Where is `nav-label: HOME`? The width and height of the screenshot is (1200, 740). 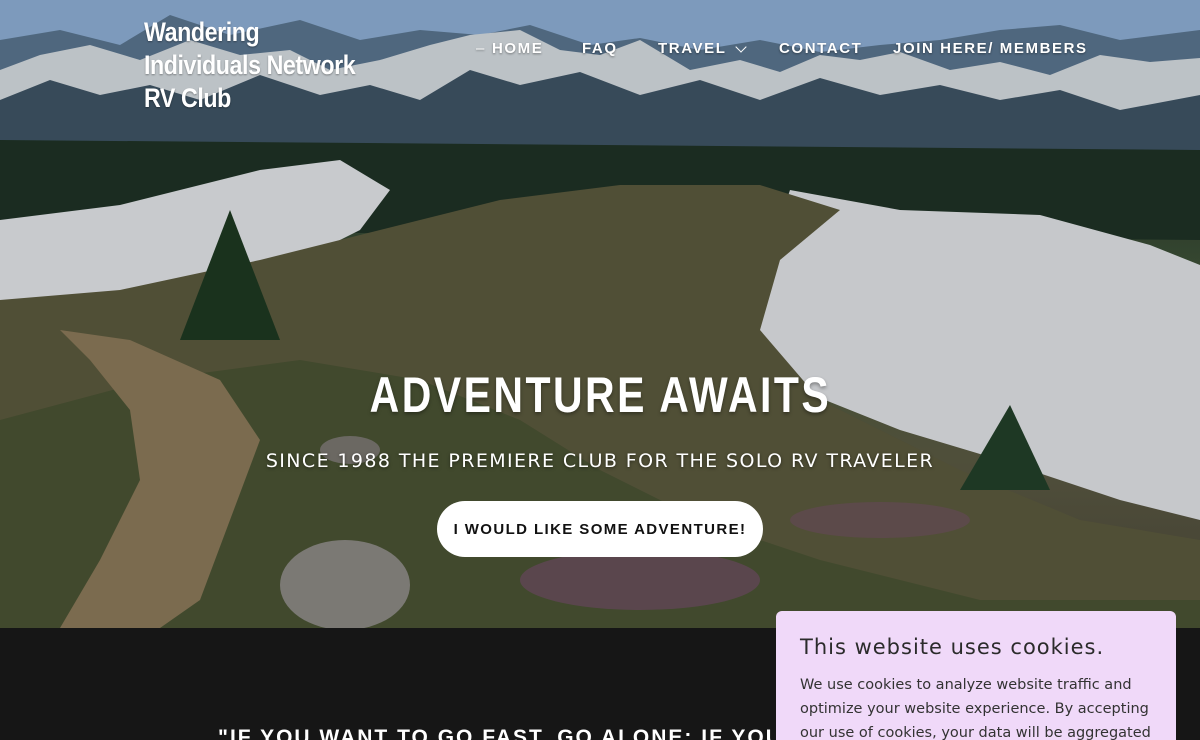
nav-label: HOME is located at coordinates (517, 48).